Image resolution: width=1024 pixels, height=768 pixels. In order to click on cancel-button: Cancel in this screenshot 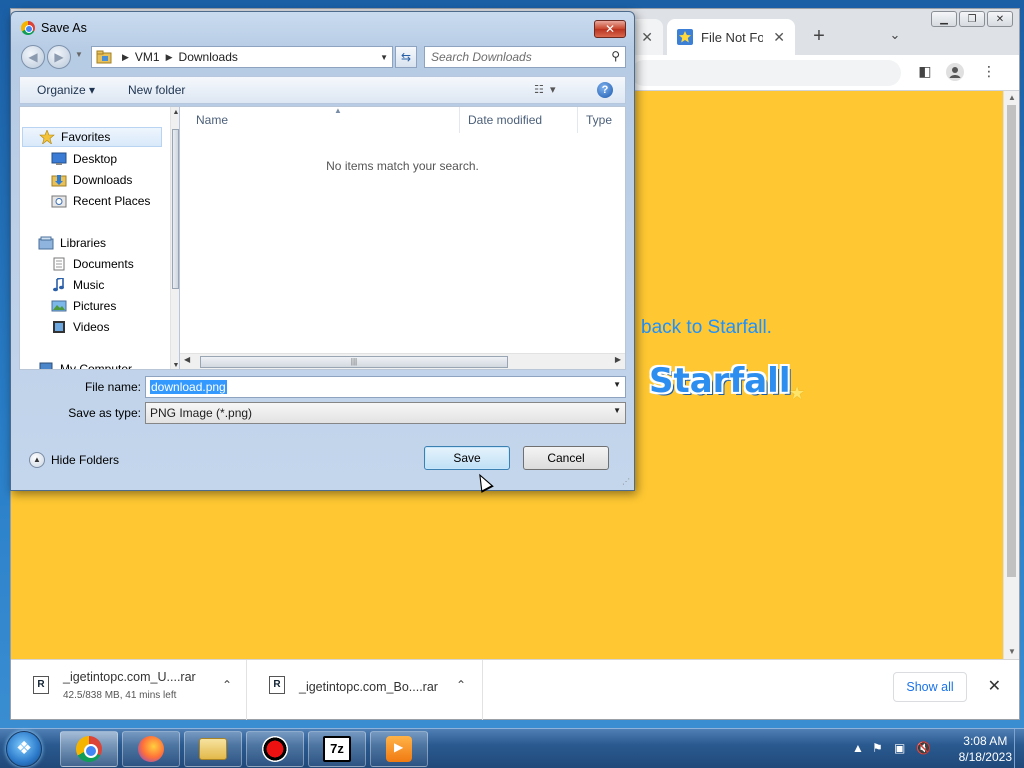, I will do `click(566, 458)`.